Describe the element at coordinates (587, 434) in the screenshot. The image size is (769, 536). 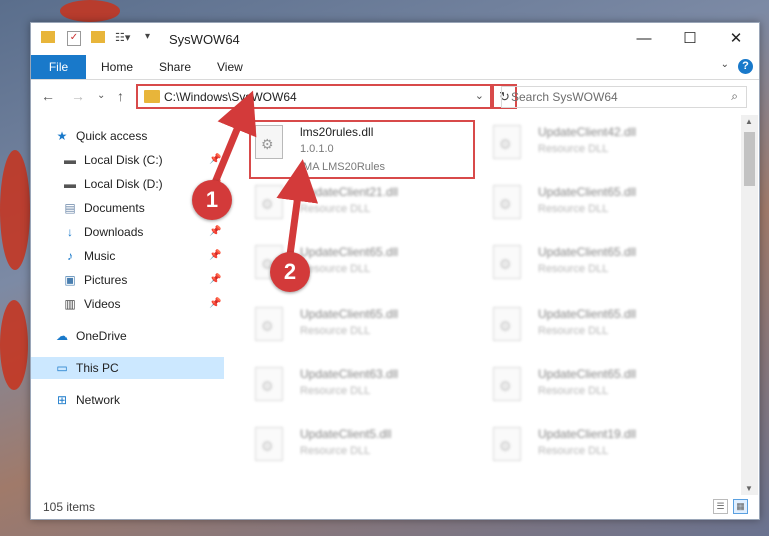
I see `file-name: UpdateClient19.dll` at that location.